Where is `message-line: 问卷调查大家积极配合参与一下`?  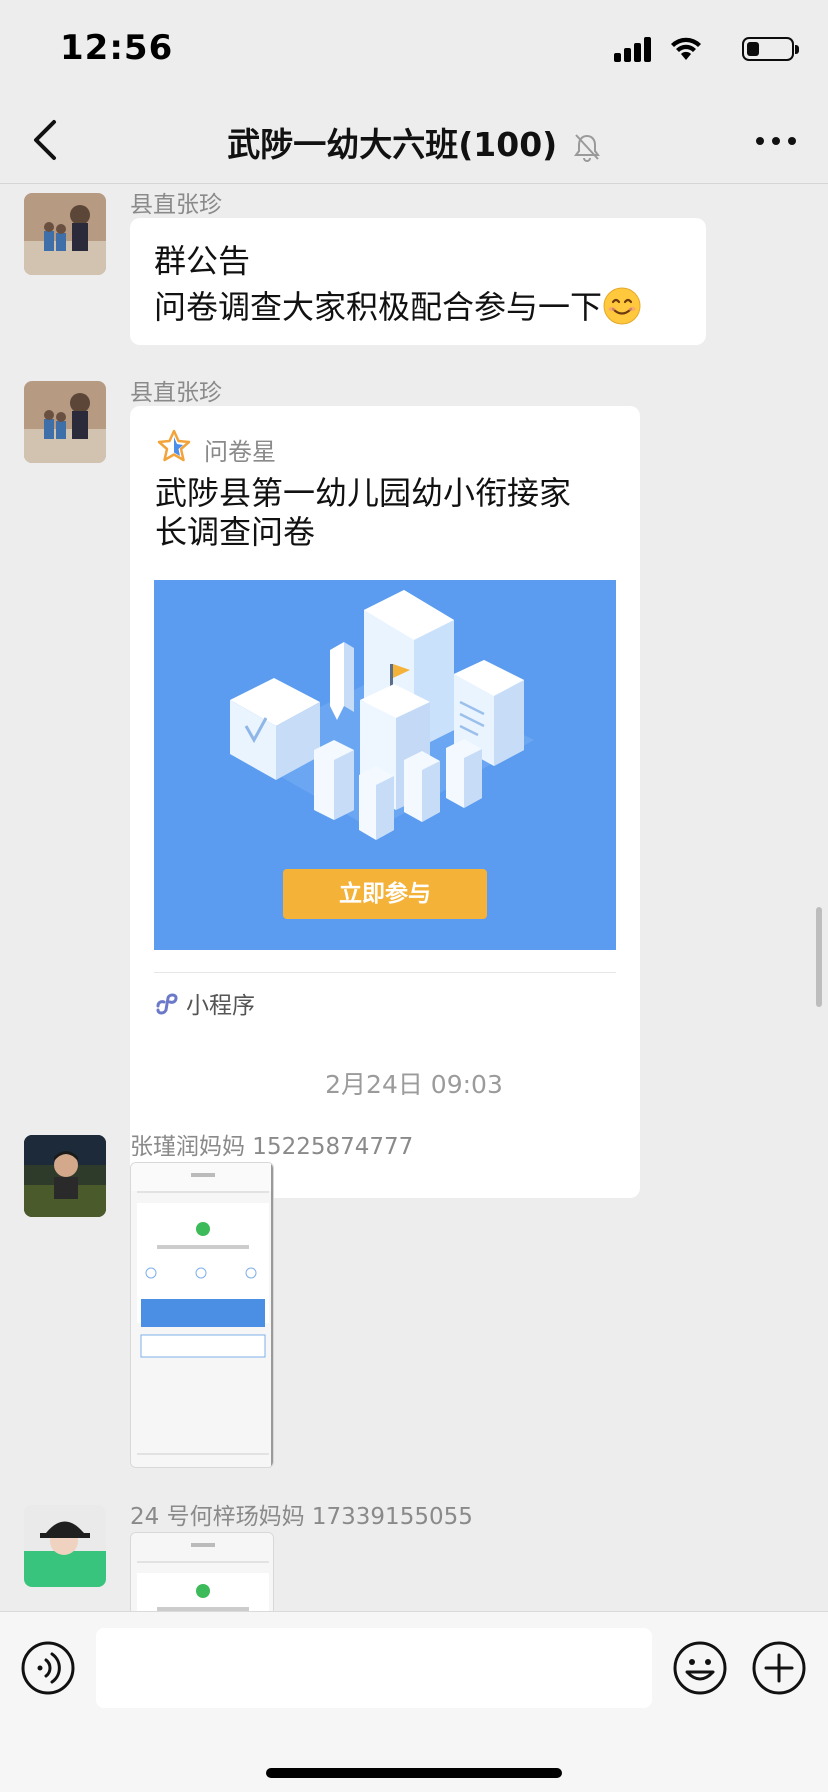
message-line: 问卷调查大家积极配合参与一下 is located at coordinates (378, 307).